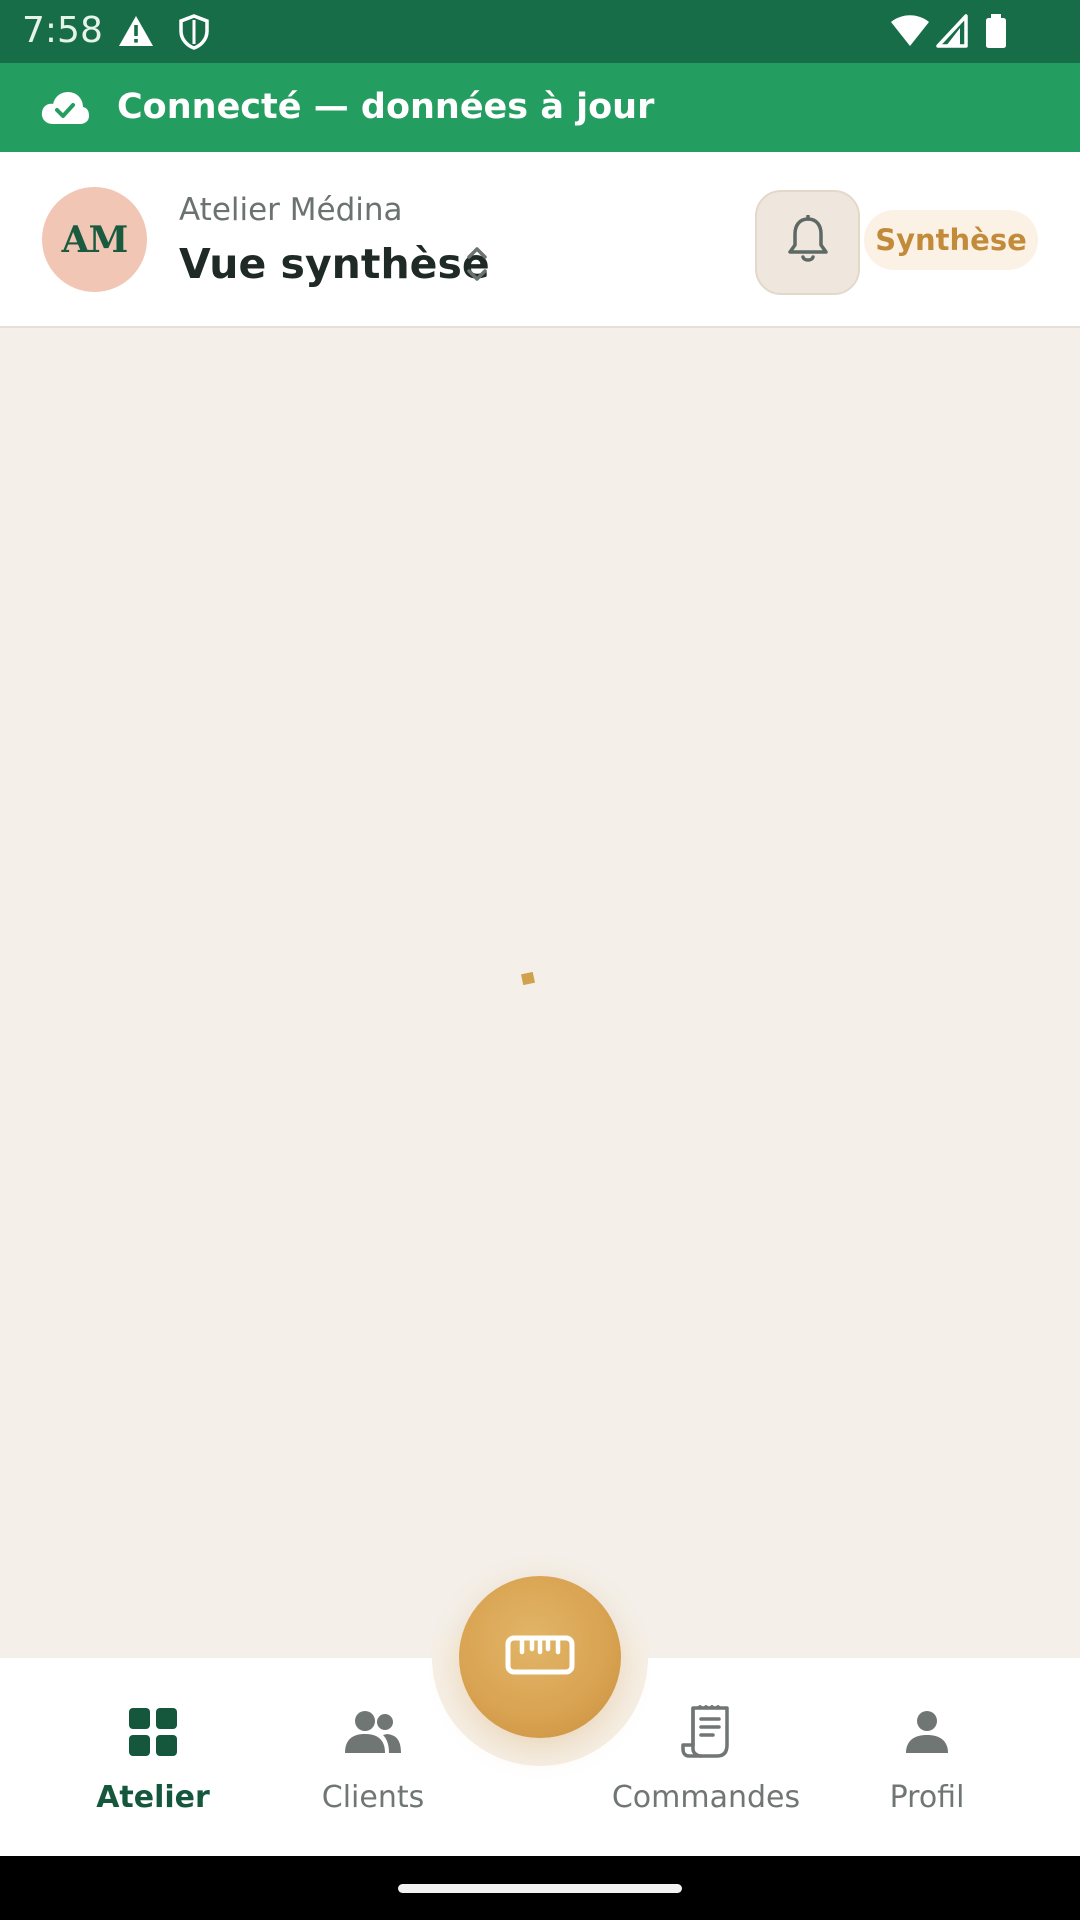 Image resolution: width=1080 pixels, height=1920 pixels. I want to click on nav-item-clients: Clients, so click(373, 1757).